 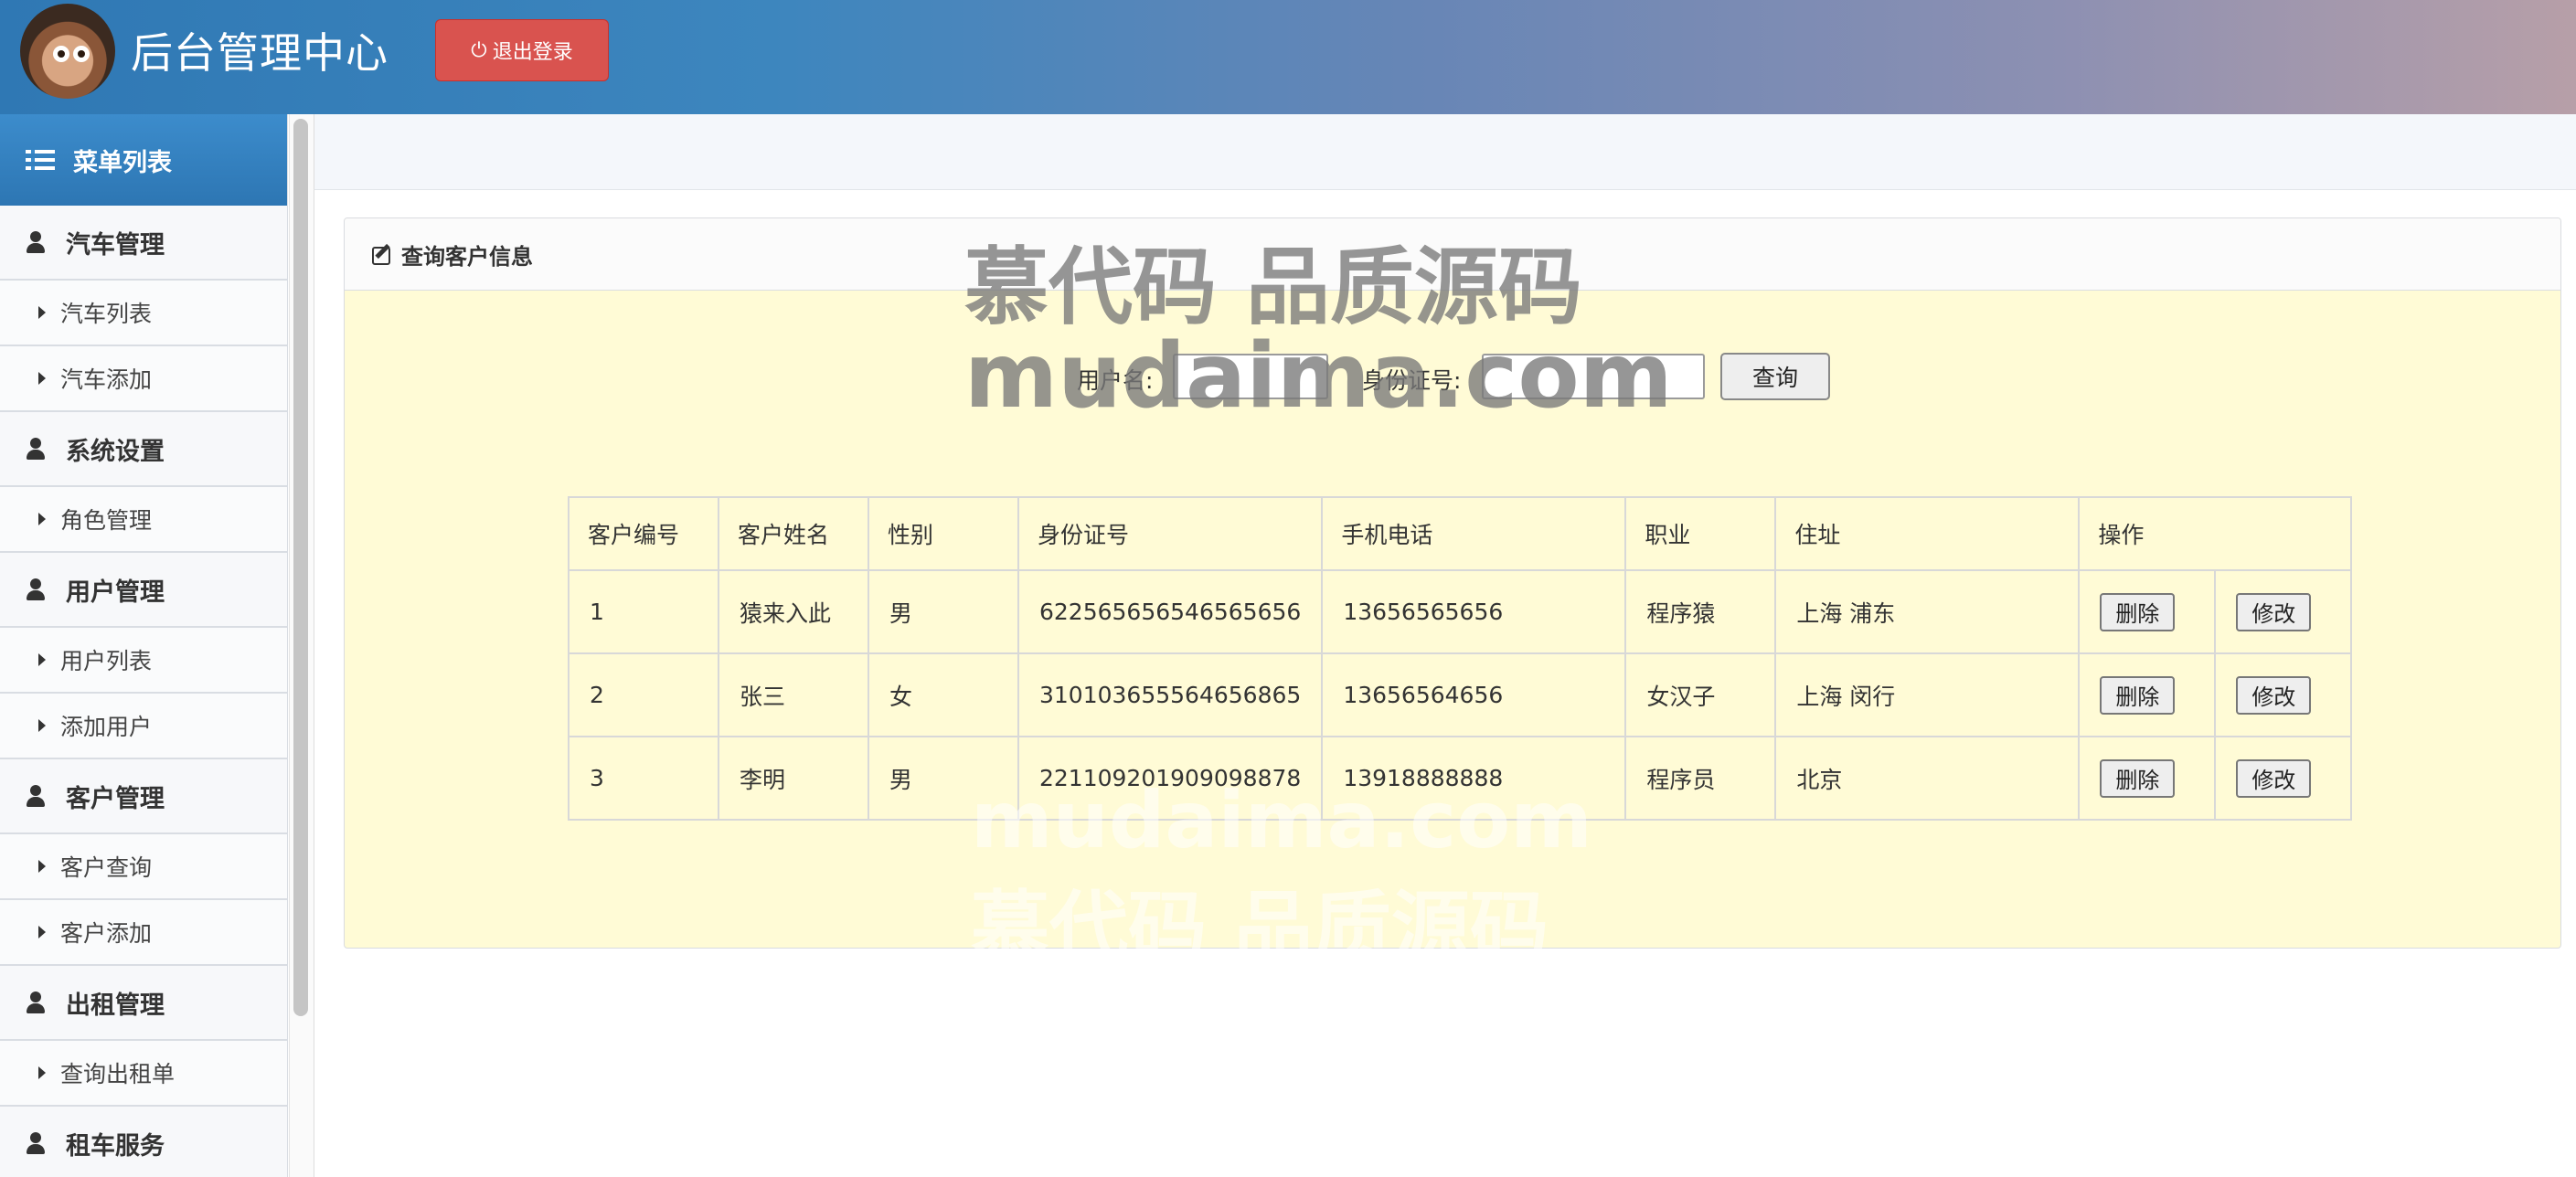 I want to click on cell-name: 李明, so click(x=793, y=779).